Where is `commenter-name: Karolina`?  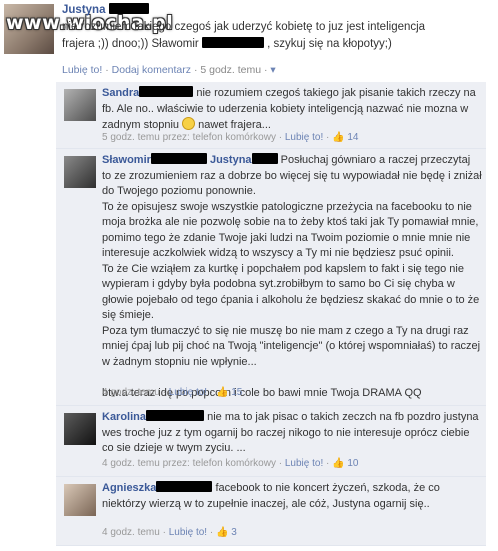 commenter-name: Karolina is located at coordinates (124, 417).